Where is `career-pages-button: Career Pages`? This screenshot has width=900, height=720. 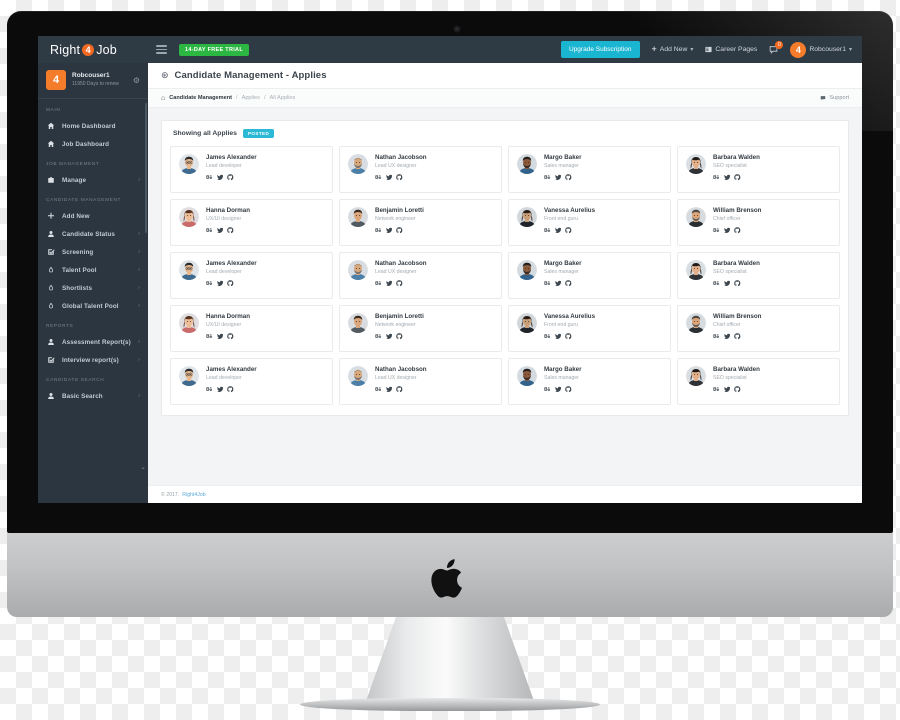
career-pages-button: Career Pages is located at coordinates (731, 49).